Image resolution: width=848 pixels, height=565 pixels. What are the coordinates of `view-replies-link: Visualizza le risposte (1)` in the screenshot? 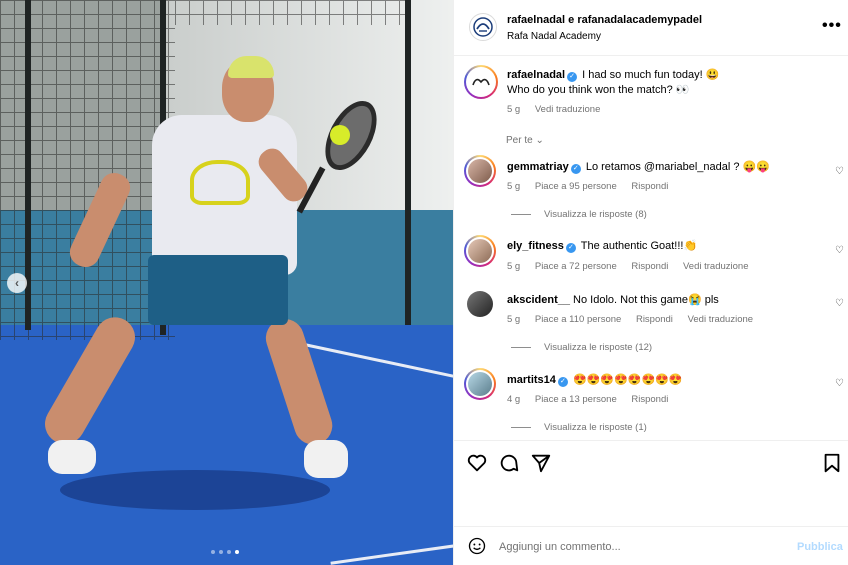 It's located at (579, 427).